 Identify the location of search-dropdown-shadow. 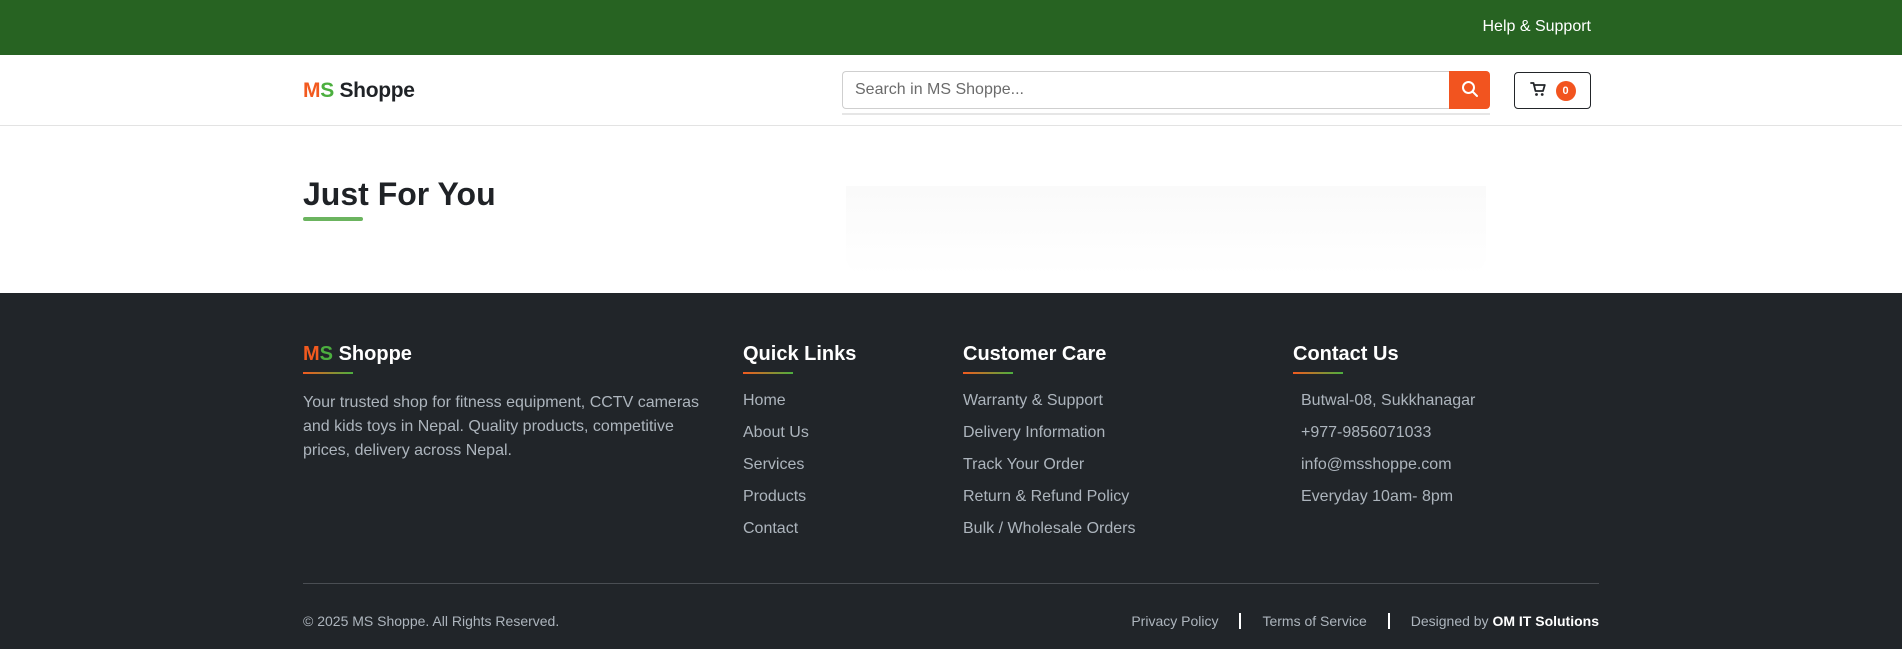
(1166, 231).